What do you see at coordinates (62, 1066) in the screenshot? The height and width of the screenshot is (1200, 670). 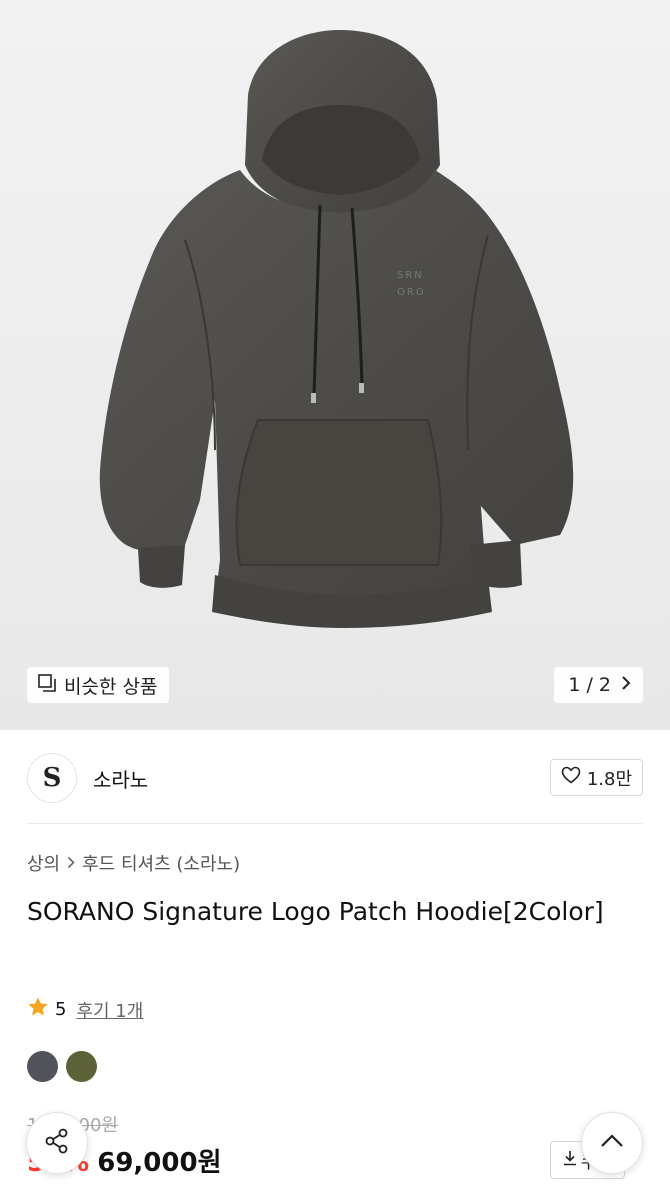 I see `color-swatches` at bounding box center [62, 1066].